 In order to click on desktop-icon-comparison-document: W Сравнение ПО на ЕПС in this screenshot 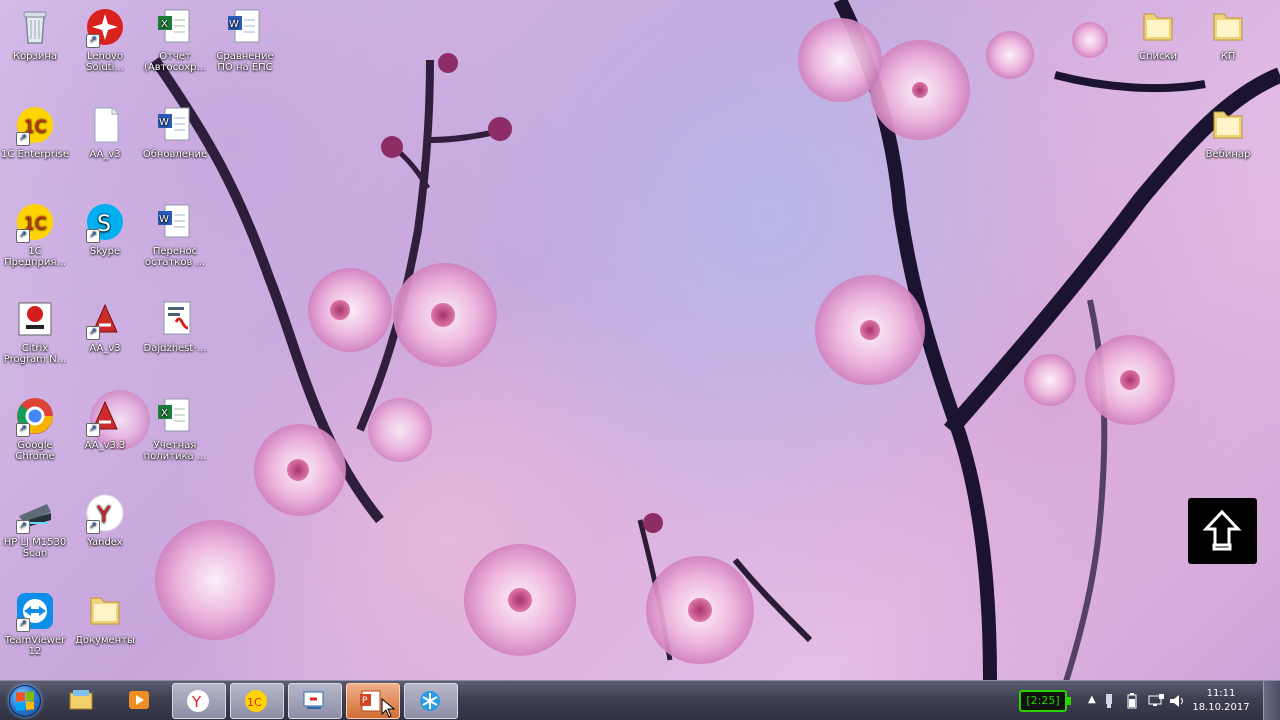, I will do `click(245, 39)`.